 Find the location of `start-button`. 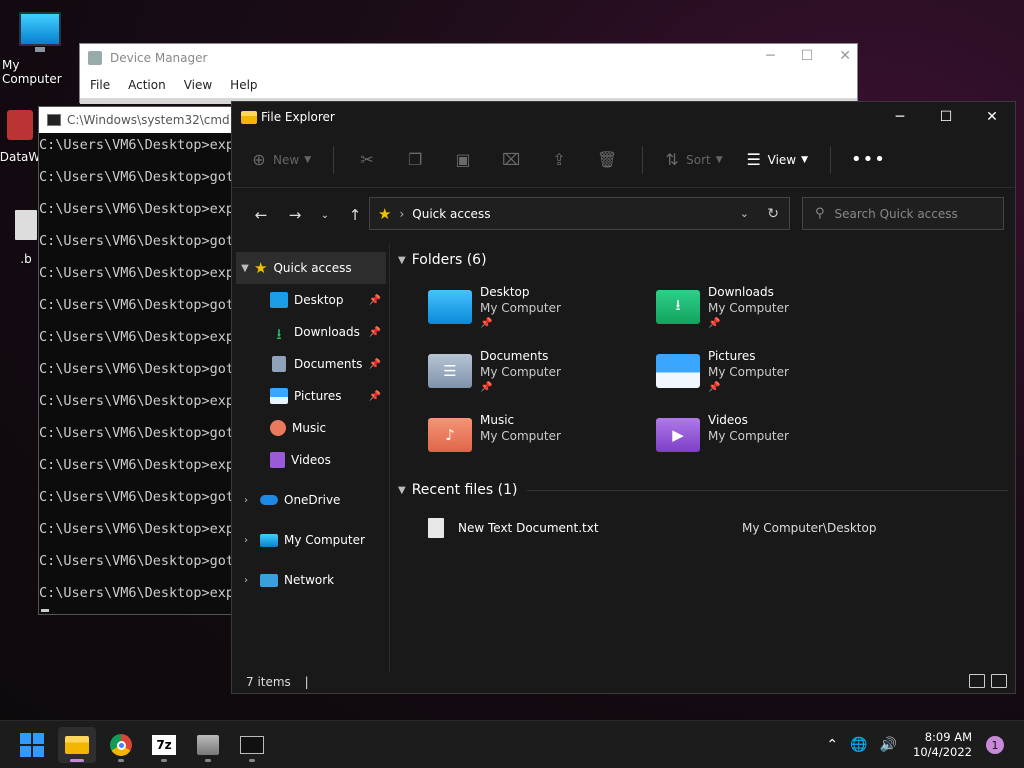

start-button is located at coordinates (32, 745).